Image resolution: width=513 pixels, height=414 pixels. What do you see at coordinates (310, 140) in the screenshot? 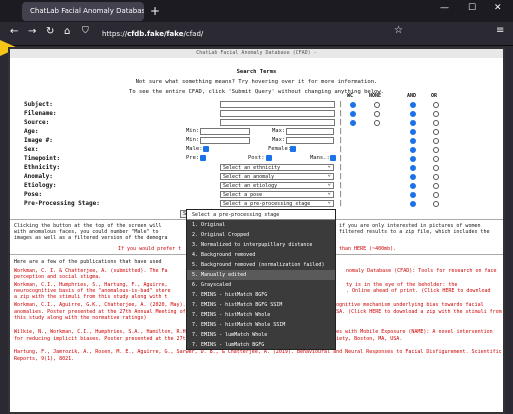
I see `image-max-input` at bounding box center [310, 140].